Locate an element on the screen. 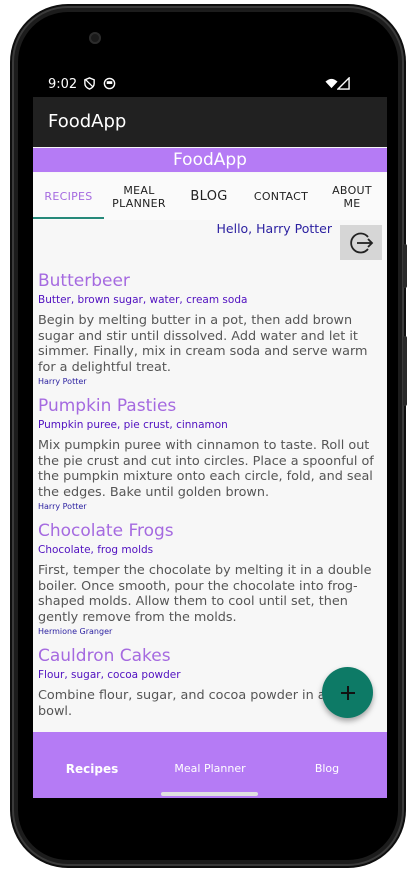 The height and width of the screenshot is (875, 416). status-time: 9:02 is located at coordinates (63, 84).